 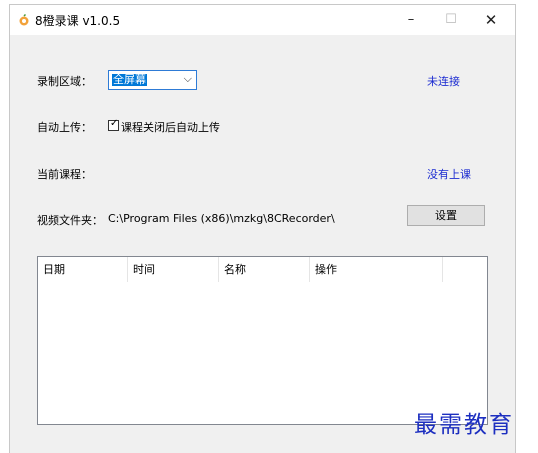 I want to click on check-icon: ✓, so click(x=114, y=123).